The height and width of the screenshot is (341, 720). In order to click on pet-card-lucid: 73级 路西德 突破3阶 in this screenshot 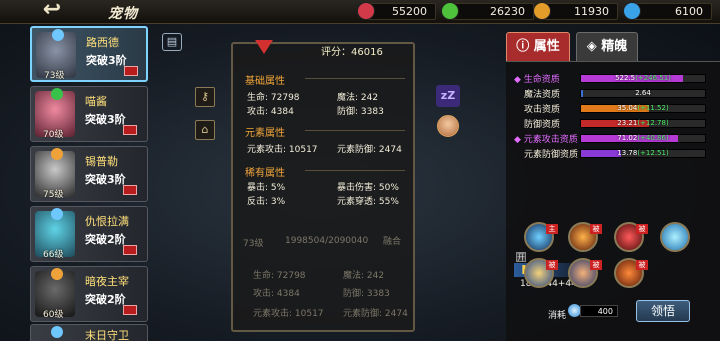, I will do `click(89, 54)`.